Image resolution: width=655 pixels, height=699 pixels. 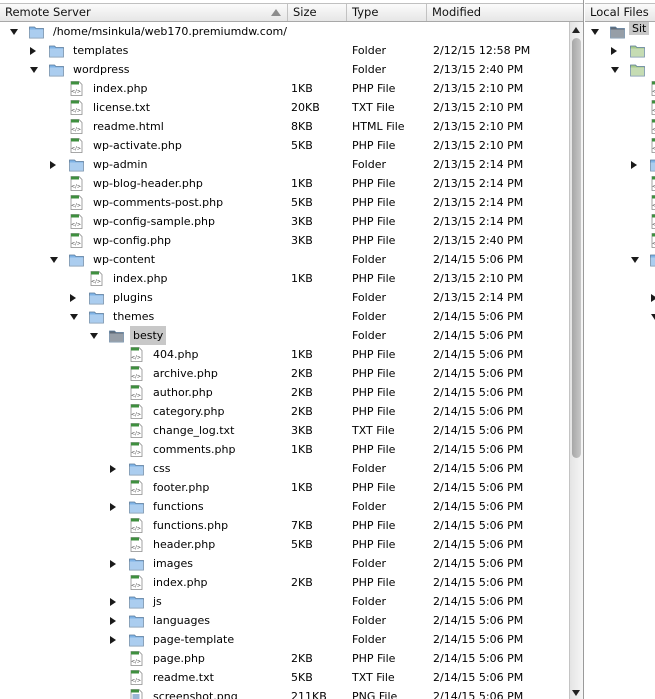 I want to click on table-row: templates Folder 2/12/15 12:58 PM, so click(x=284, y=50).